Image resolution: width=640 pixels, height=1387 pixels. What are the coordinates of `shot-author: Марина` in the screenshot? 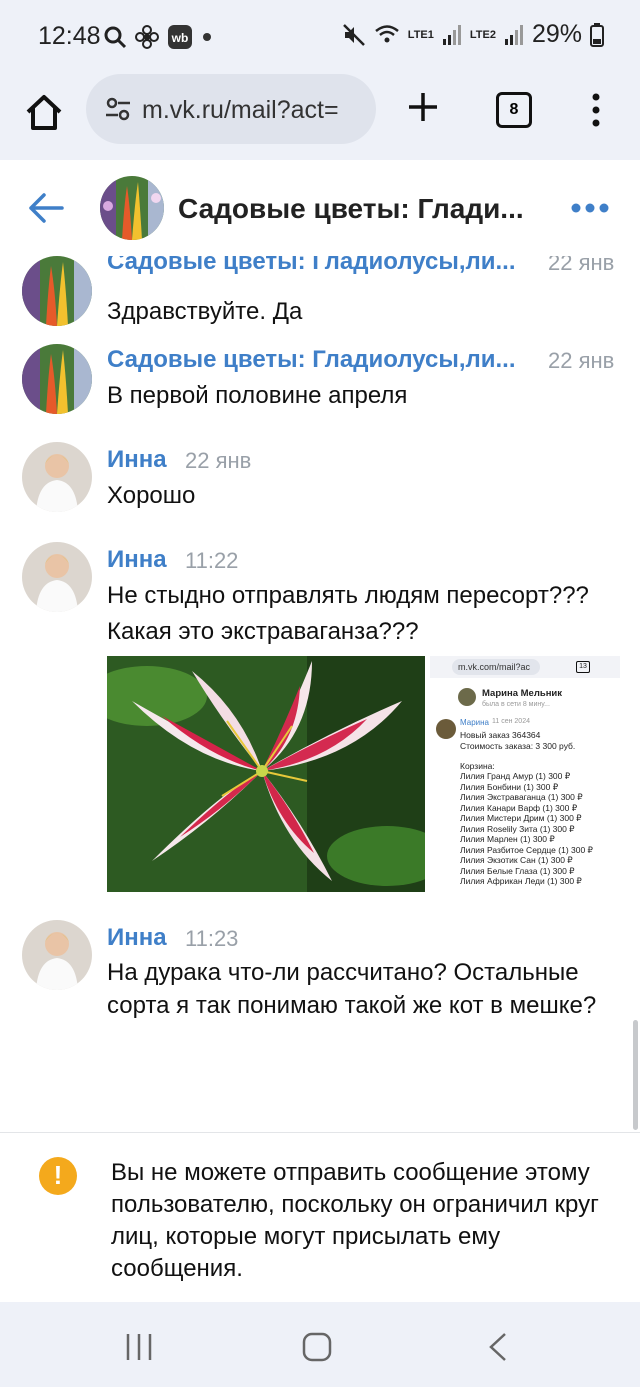 It's located at (474, 722).